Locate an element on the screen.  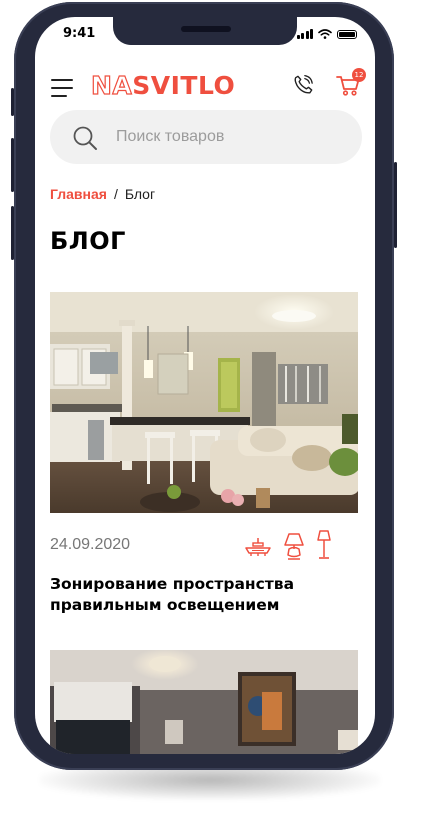
logo-main: SVITLO is located at coordinates (184, 85).